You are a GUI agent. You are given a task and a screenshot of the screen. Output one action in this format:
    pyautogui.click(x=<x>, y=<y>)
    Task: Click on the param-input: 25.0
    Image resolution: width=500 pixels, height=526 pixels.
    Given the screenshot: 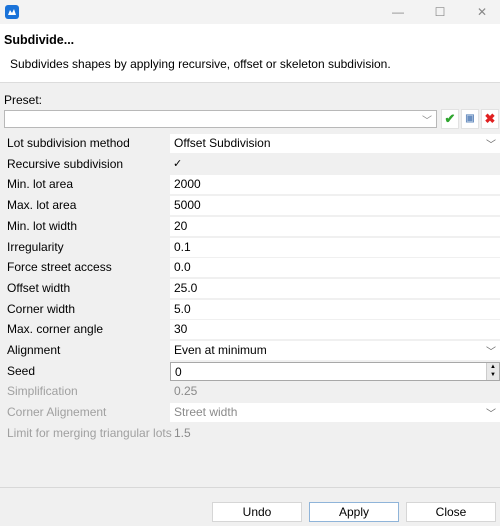 What is the action you would take?
    pyautogui.click(x=335, y=288)
    